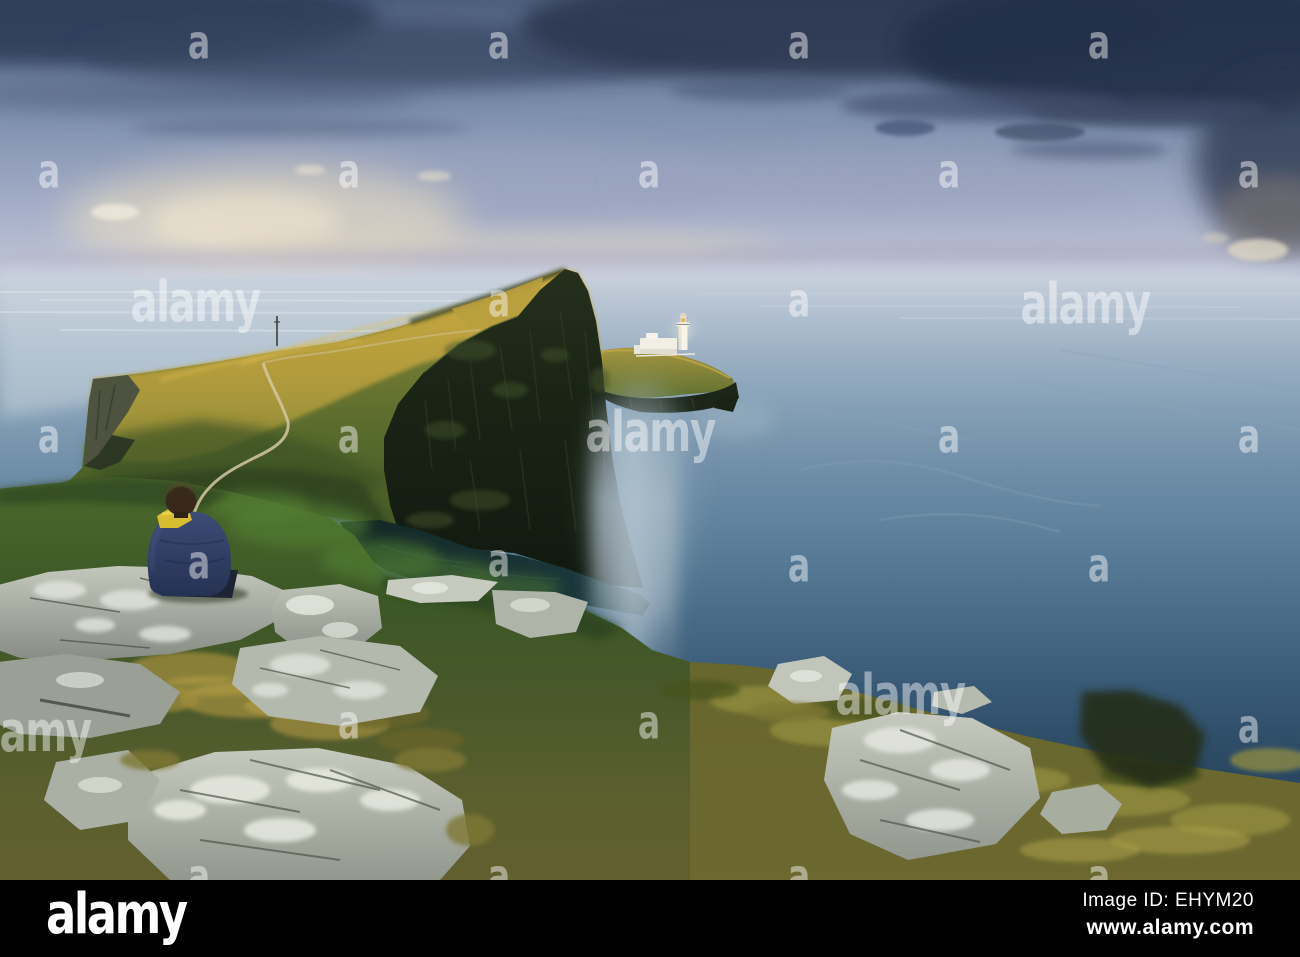 The height and width of the screenshot is (957, 1300). What do you see at coordinates (1168, 900) in the screenshot?
I see `image-id-text: Image ID: EHYM20` at bounding box center [1168, 900].